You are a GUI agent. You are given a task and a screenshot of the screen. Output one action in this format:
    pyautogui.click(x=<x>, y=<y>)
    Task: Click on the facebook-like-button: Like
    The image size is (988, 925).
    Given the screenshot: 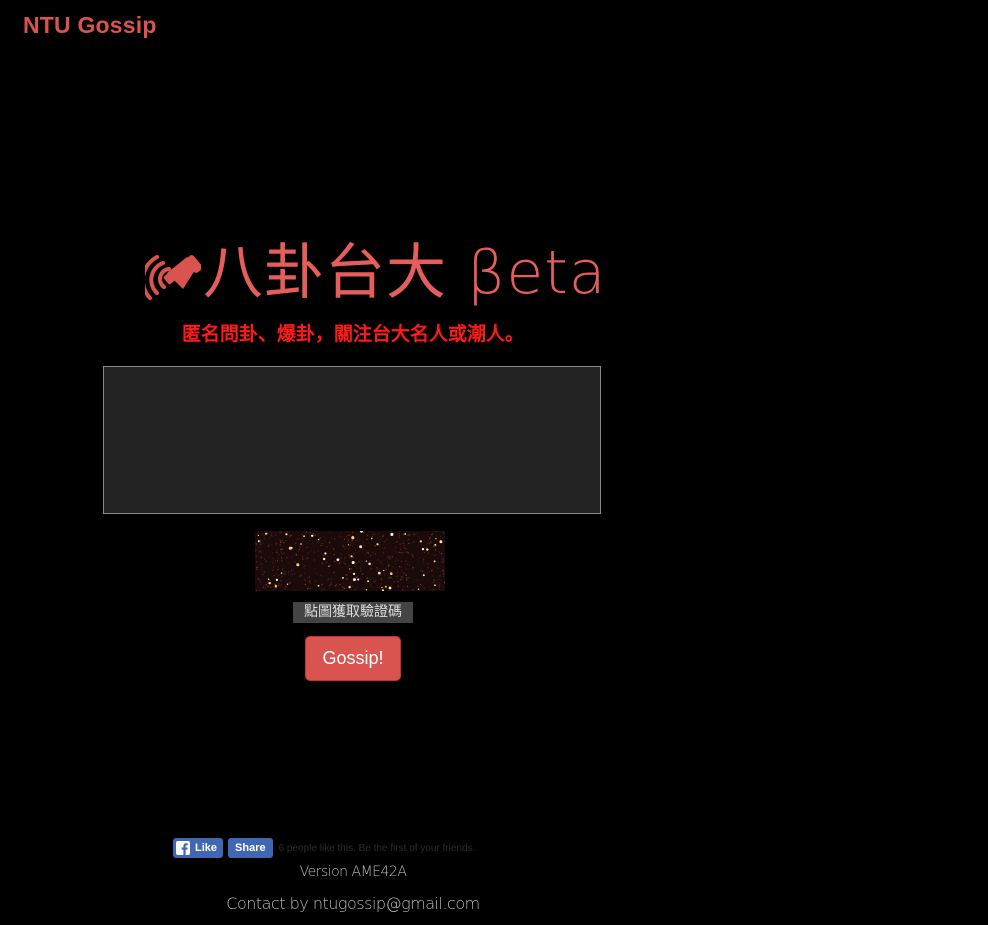 What is the action you would take?
    pyautogui.click(x=198, y=848)
    